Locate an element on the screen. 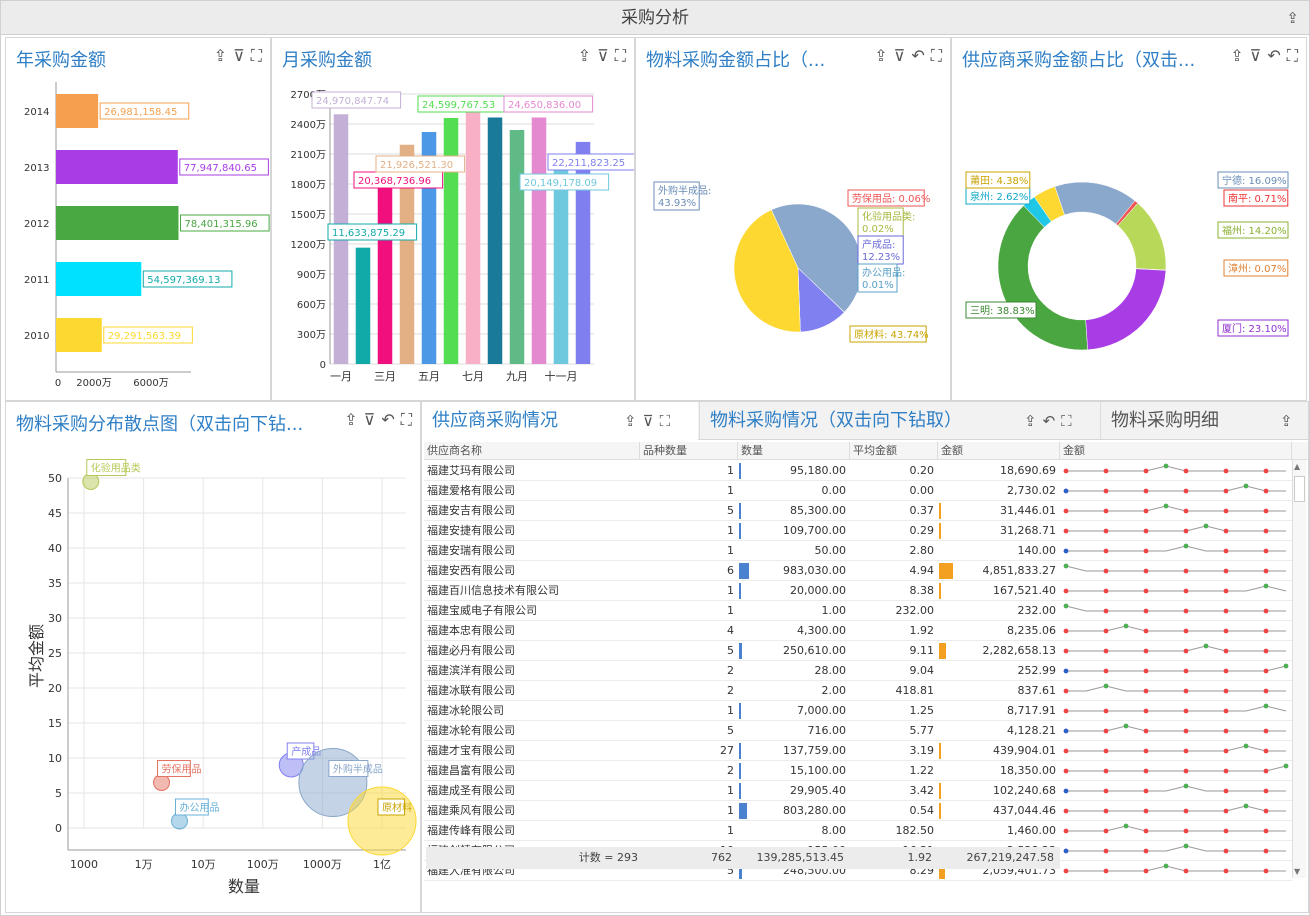 This screenshot has height=916, width=1310. x-tick-label: 九月 is located at coordinates (517, 376).